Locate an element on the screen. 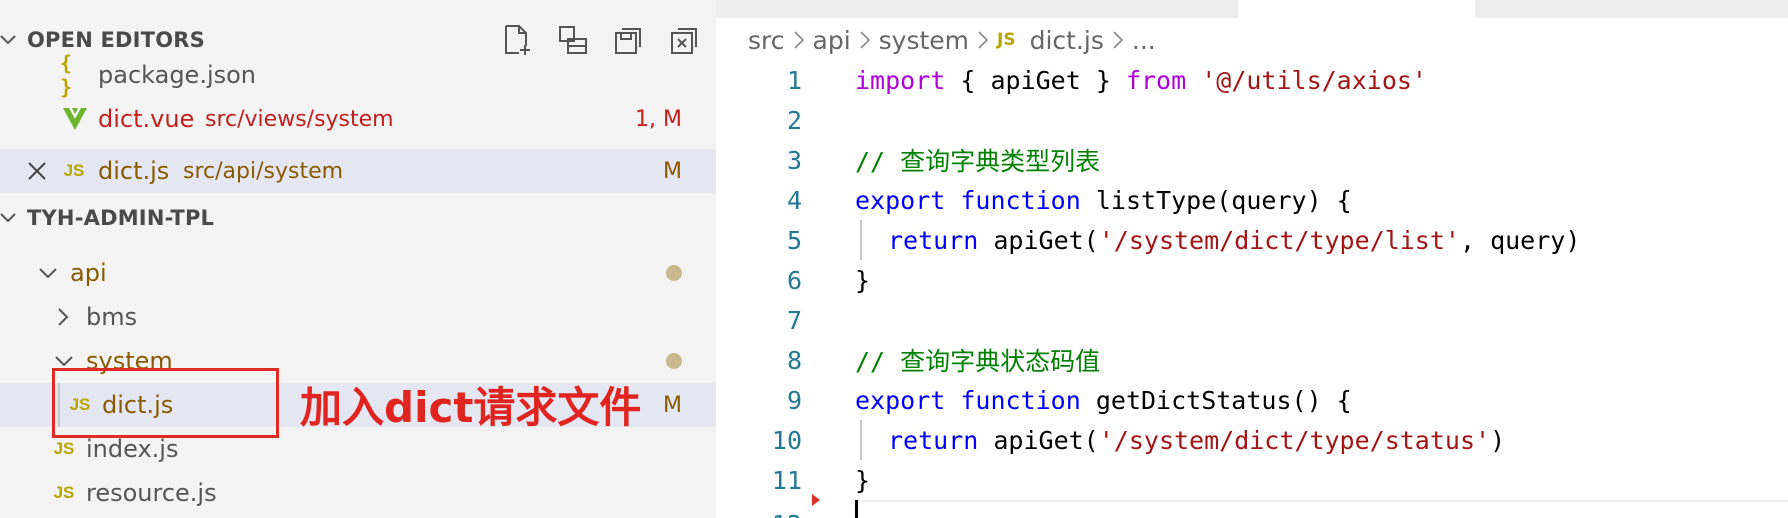 The width and height of the screenshot is (1788, 518). code-text: import { apiGet } from '@/utils/axios' is located at coordinates (1141, 80).